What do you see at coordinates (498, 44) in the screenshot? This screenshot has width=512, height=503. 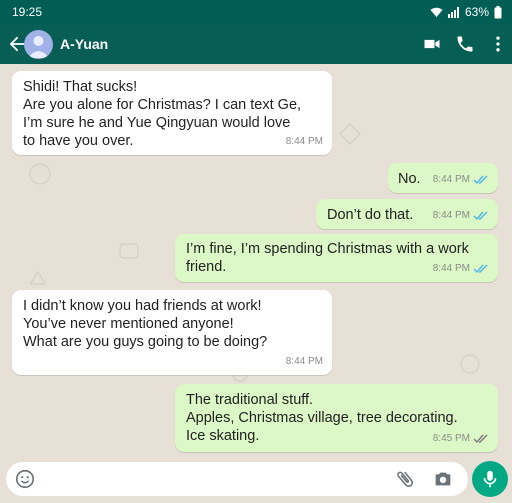 I see `more-icon` at bounding box center [498, 44].